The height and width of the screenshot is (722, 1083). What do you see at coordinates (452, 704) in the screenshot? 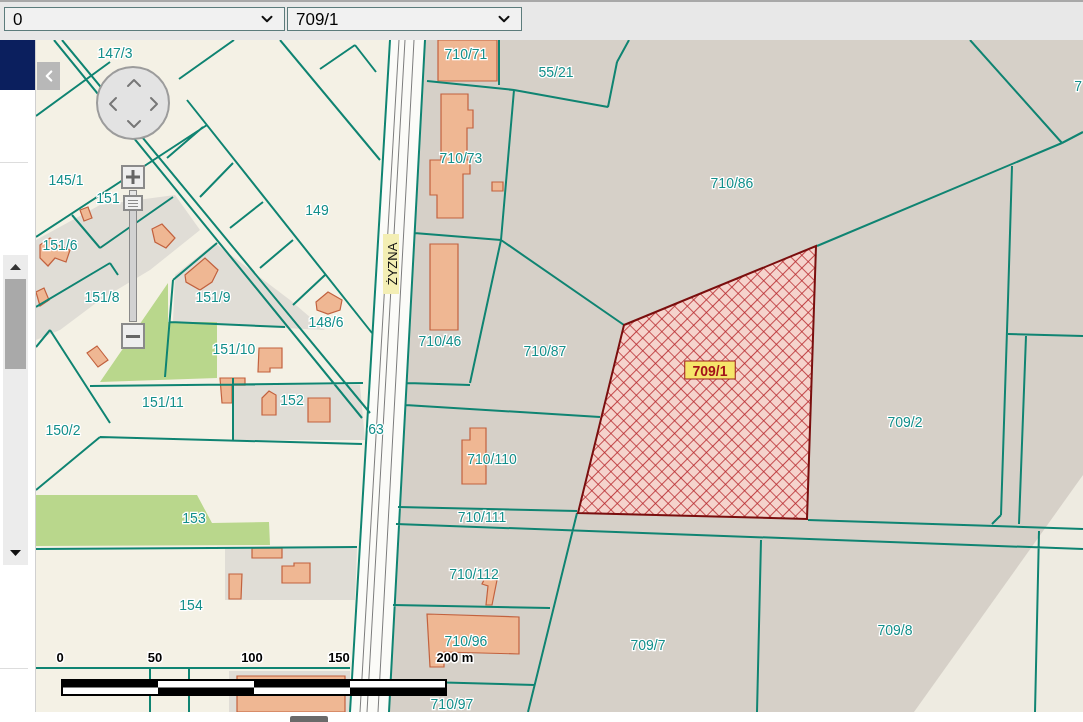
I see `parcel-label: 710/97` at bounding box center [452, 704].